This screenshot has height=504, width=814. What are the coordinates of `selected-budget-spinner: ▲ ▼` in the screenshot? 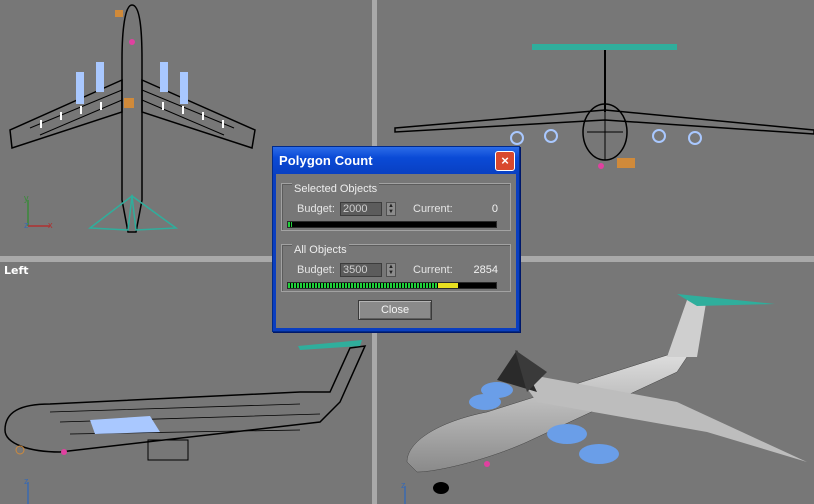 It's located at (391, 209).